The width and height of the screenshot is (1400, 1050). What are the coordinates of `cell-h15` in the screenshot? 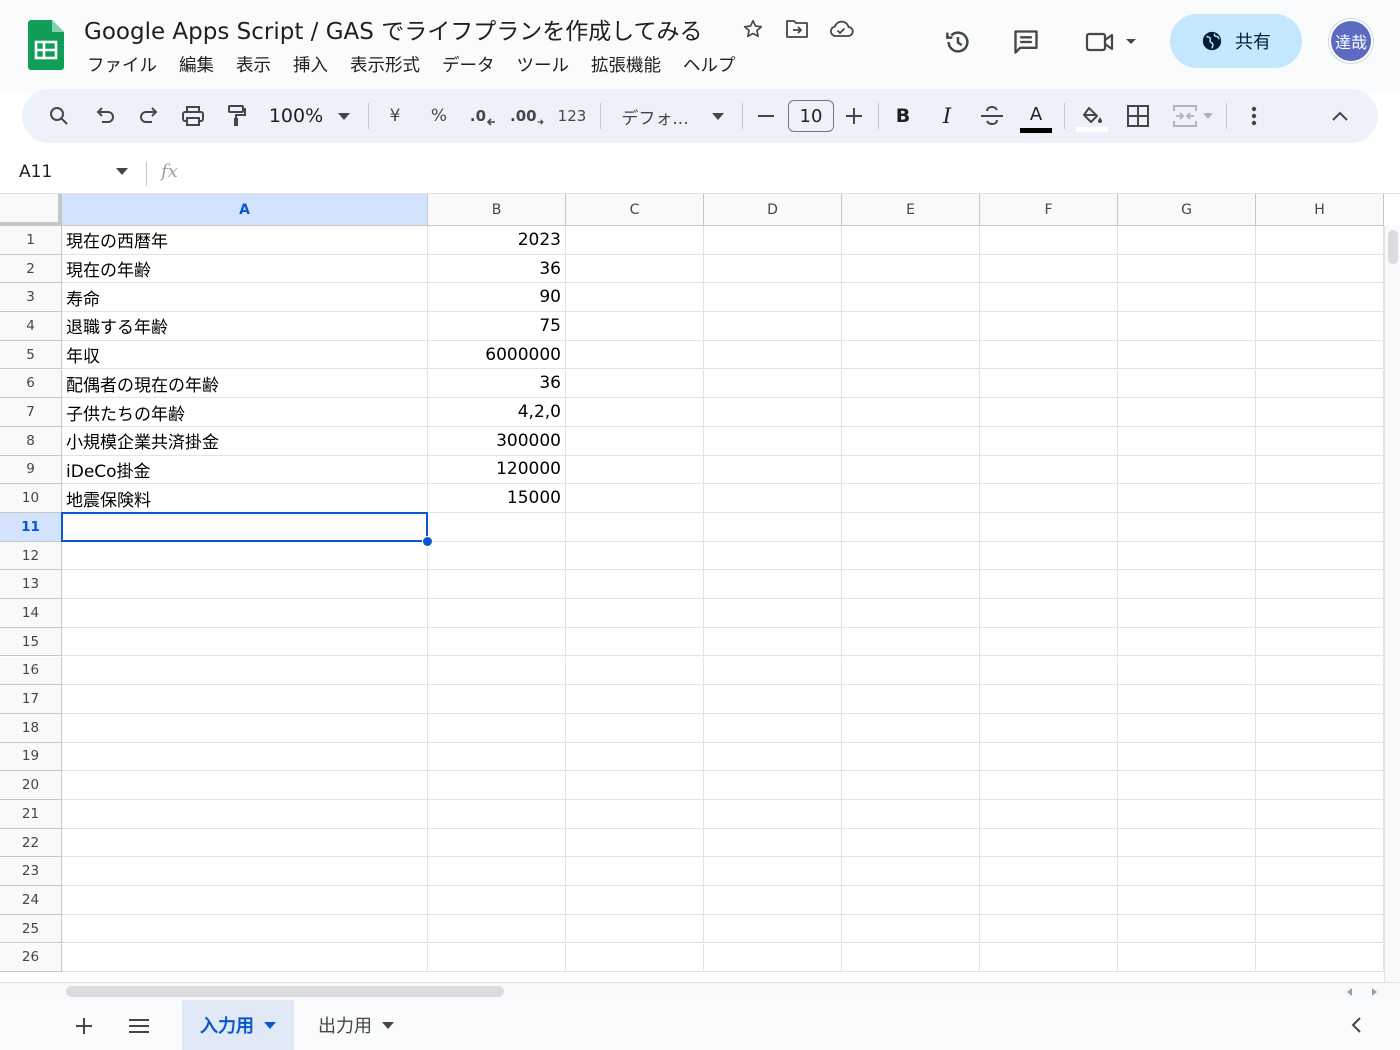 It's located at (1320, 642).